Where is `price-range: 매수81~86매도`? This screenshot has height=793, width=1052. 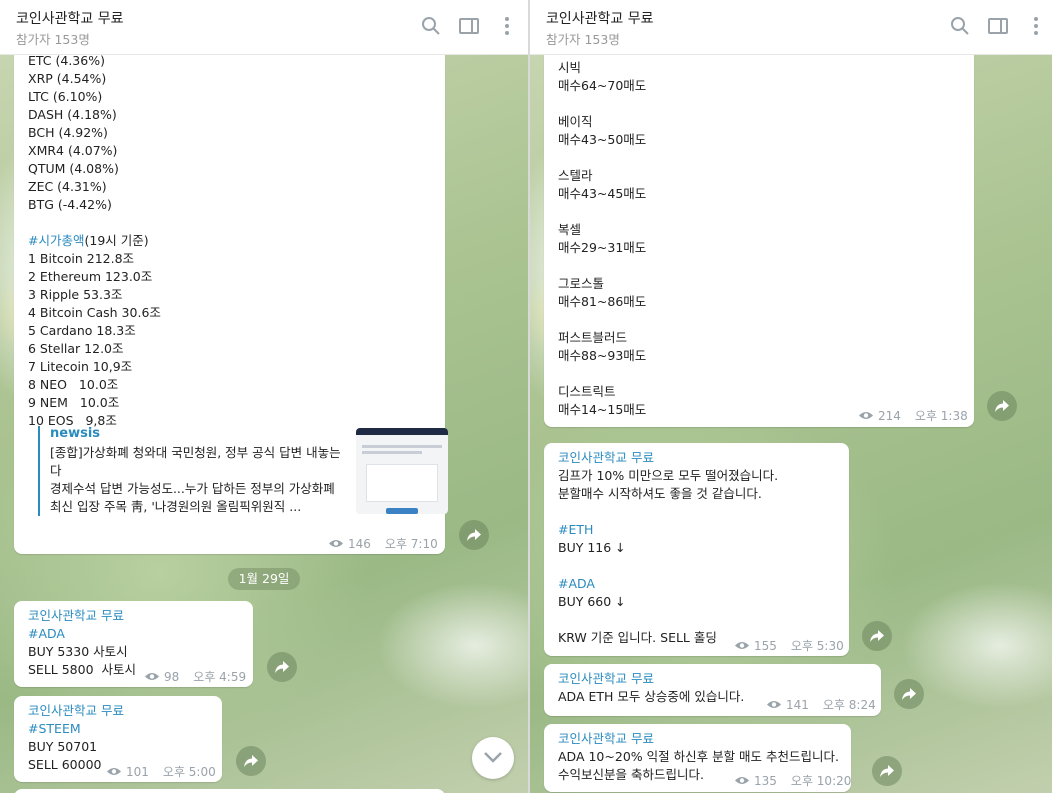
price-range: 매수81~86매도 is located at coordinates (602, 301).